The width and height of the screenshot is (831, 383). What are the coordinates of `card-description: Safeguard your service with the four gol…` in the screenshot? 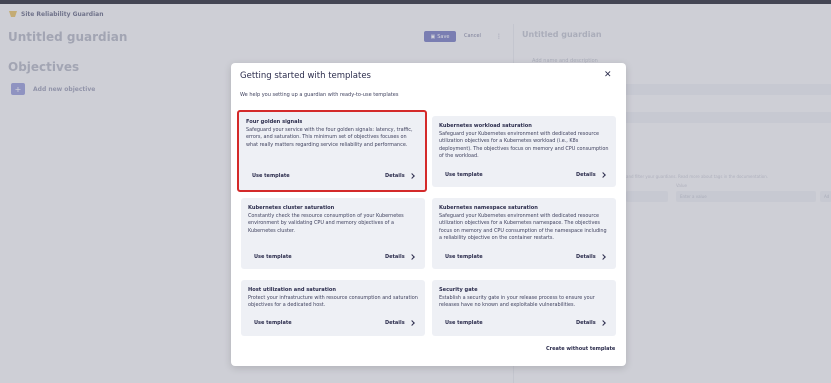 It's located at (329, 137).